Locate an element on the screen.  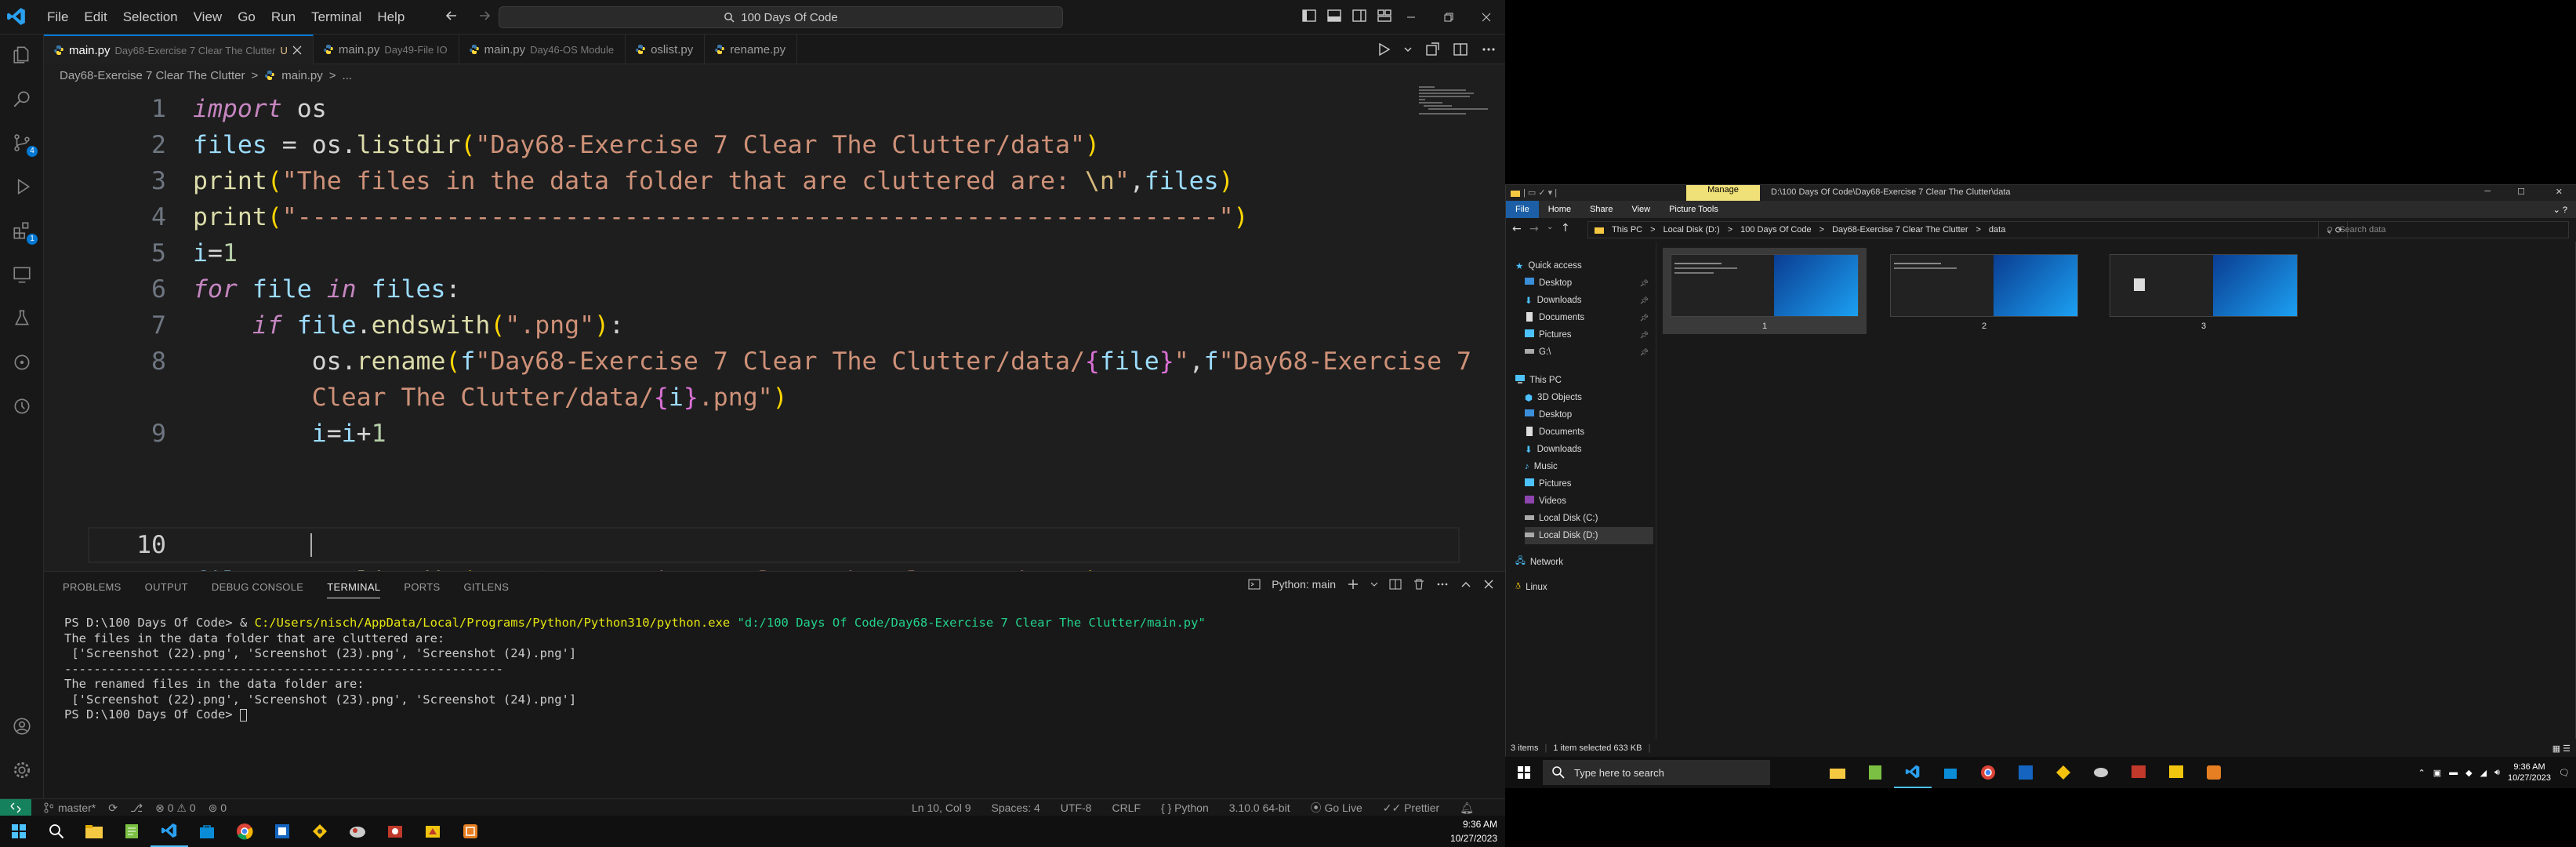
quick-access-toolbar: | ▭ ✓ ▾ | is located at coordinates (1540, 192).